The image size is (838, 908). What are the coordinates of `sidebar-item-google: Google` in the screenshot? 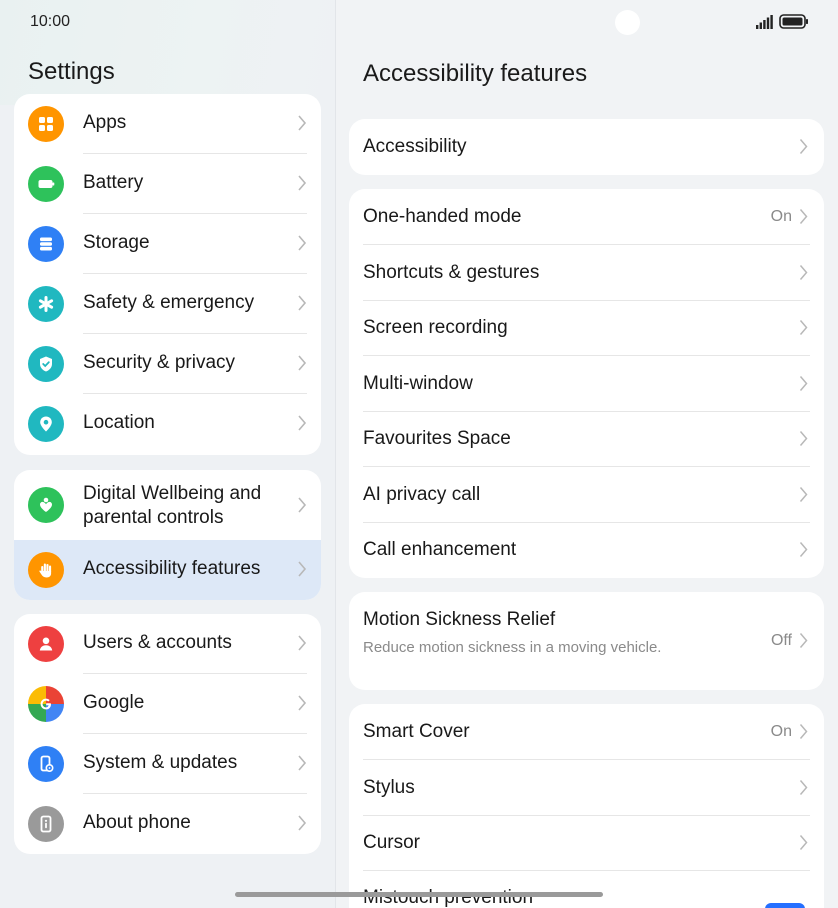 It's located at (167, 704).